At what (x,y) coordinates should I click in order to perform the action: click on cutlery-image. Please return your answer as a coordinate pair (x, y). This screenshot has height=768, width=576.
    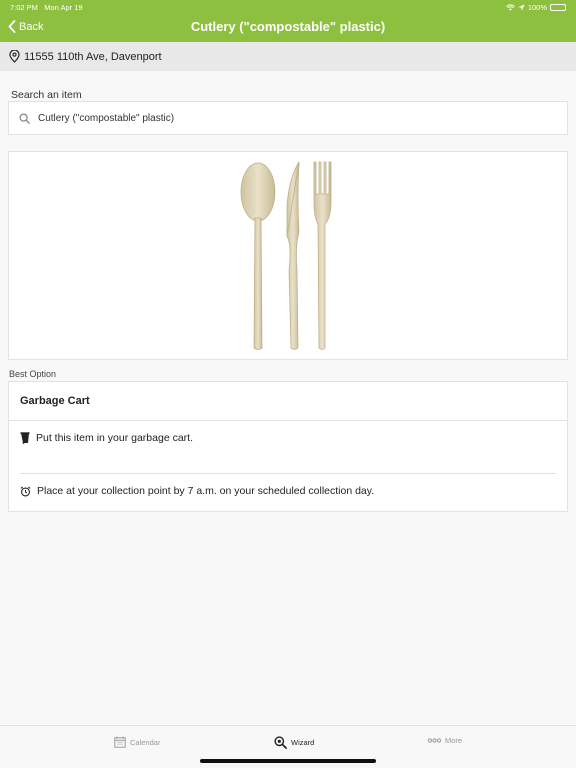
    Looking at the image, I should click on (286, 255).